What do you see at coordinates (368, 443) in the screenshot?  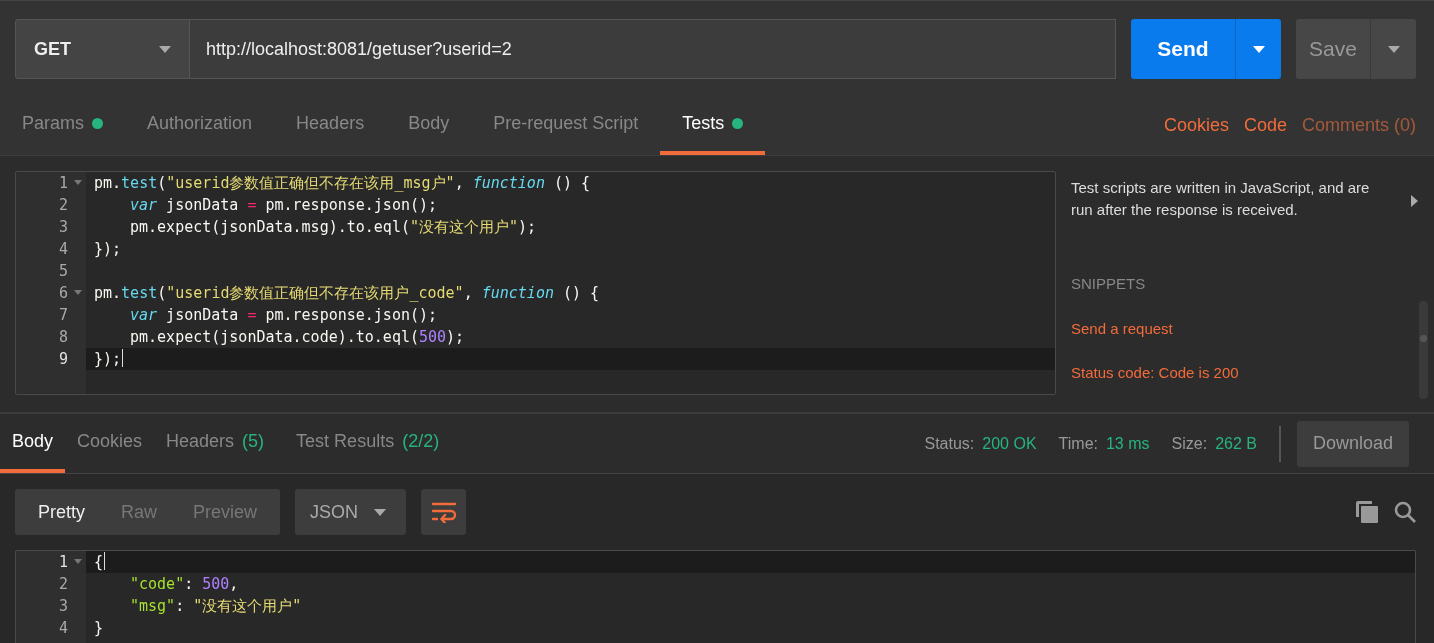 I see `response-tab: Test Results (2/2)` at bounding box center [368, 443].